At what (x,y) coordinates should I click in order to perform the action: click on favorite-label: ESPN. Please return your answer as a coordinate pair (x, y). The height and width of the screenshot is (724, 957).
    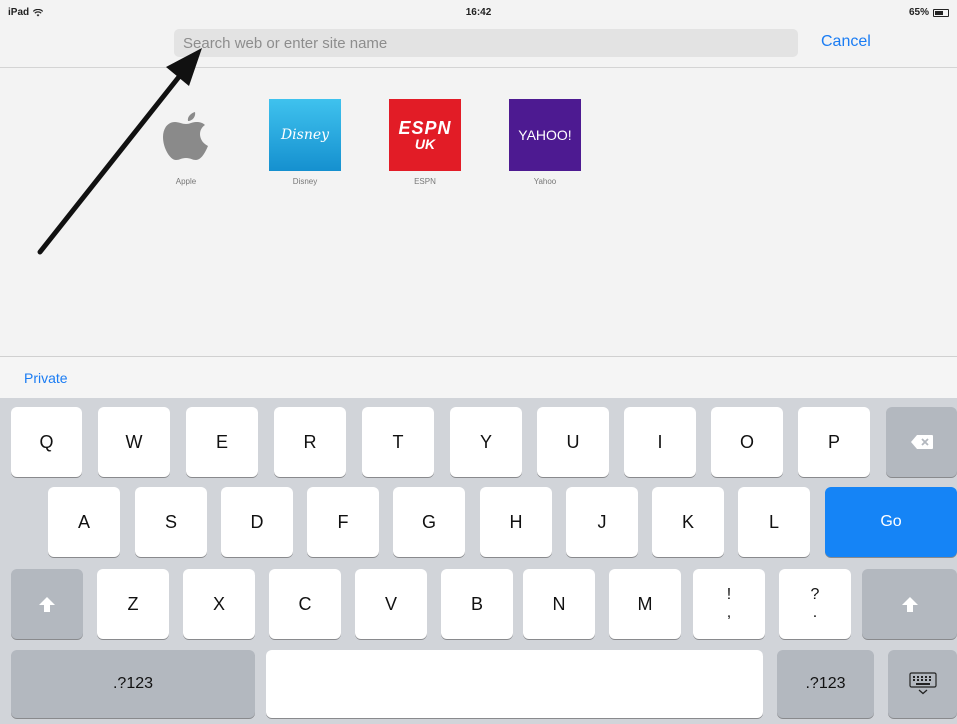
    Looking at the image, I should click on (425, 181).